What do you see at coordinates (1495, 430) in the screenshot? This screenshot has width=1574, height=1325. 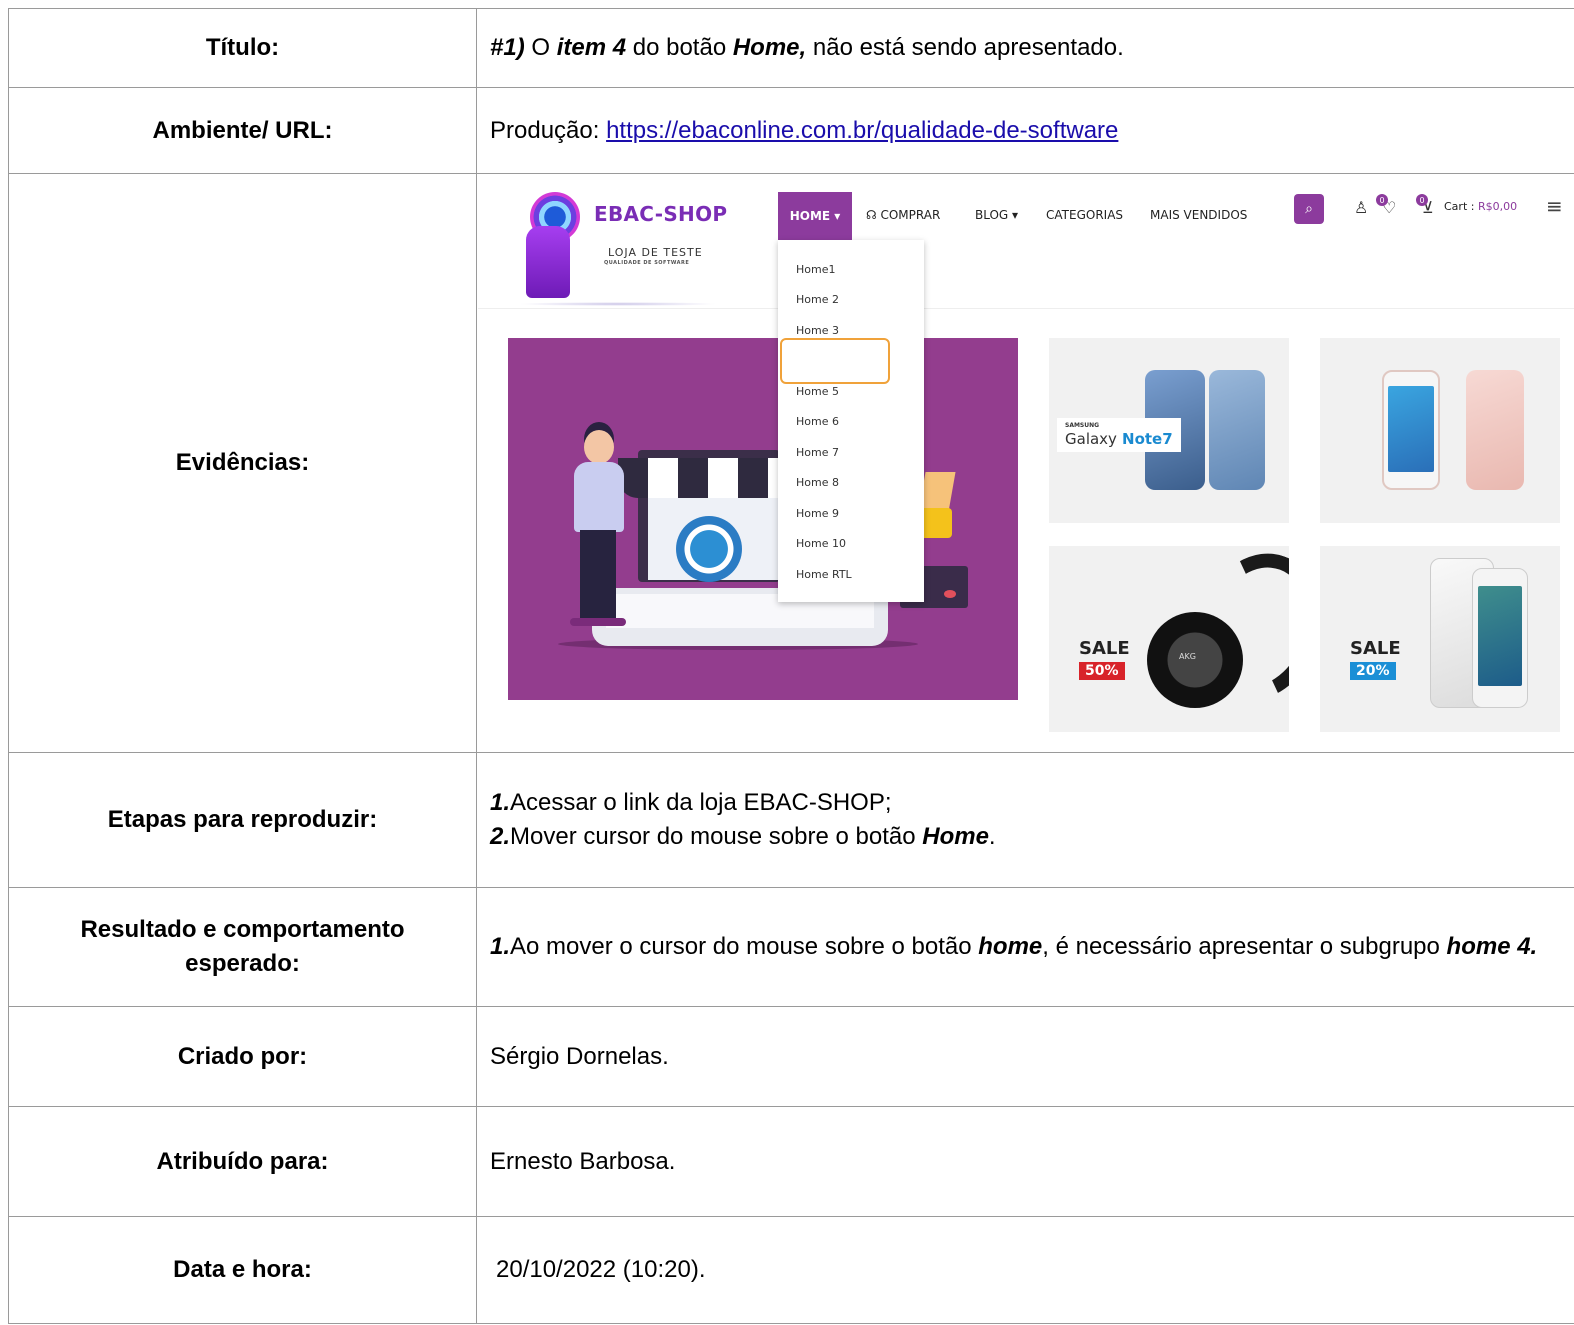 I see `iphone-back` at bounding box center [1495, 430].